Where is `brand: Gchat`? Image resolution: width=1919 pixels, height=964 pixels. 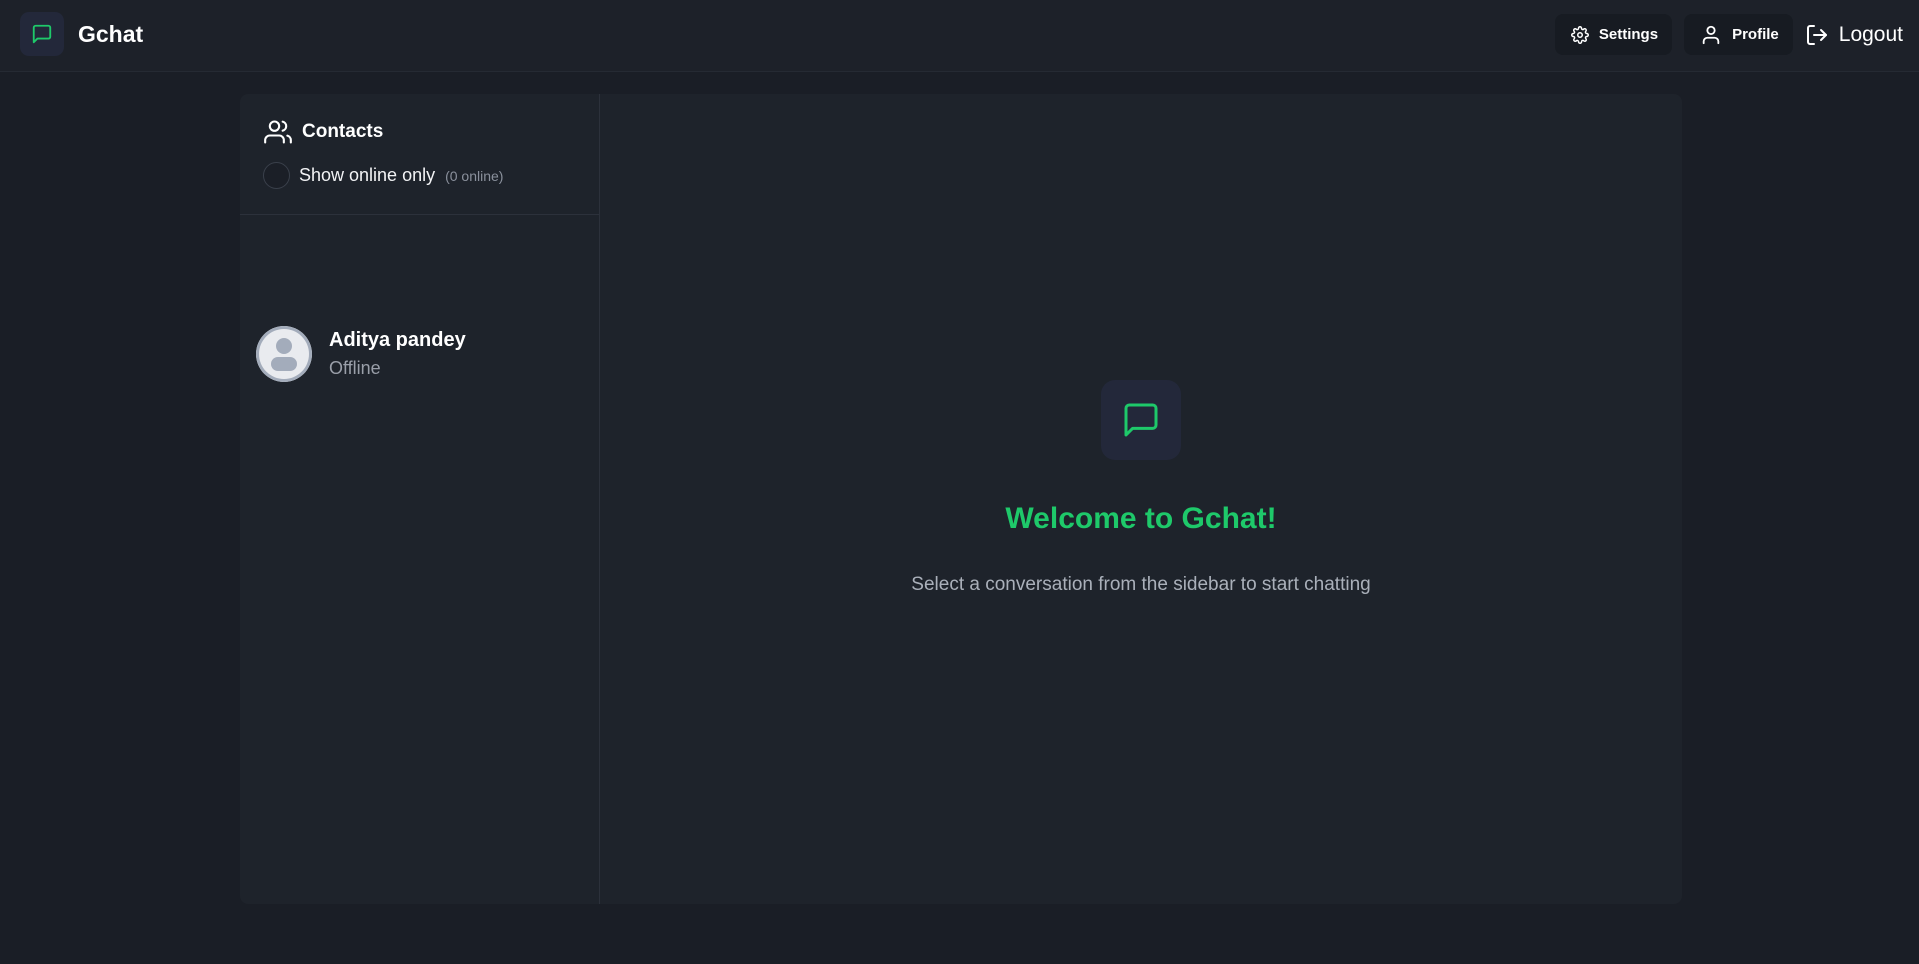
brand: Gchat is located at coordinates (81, 34).